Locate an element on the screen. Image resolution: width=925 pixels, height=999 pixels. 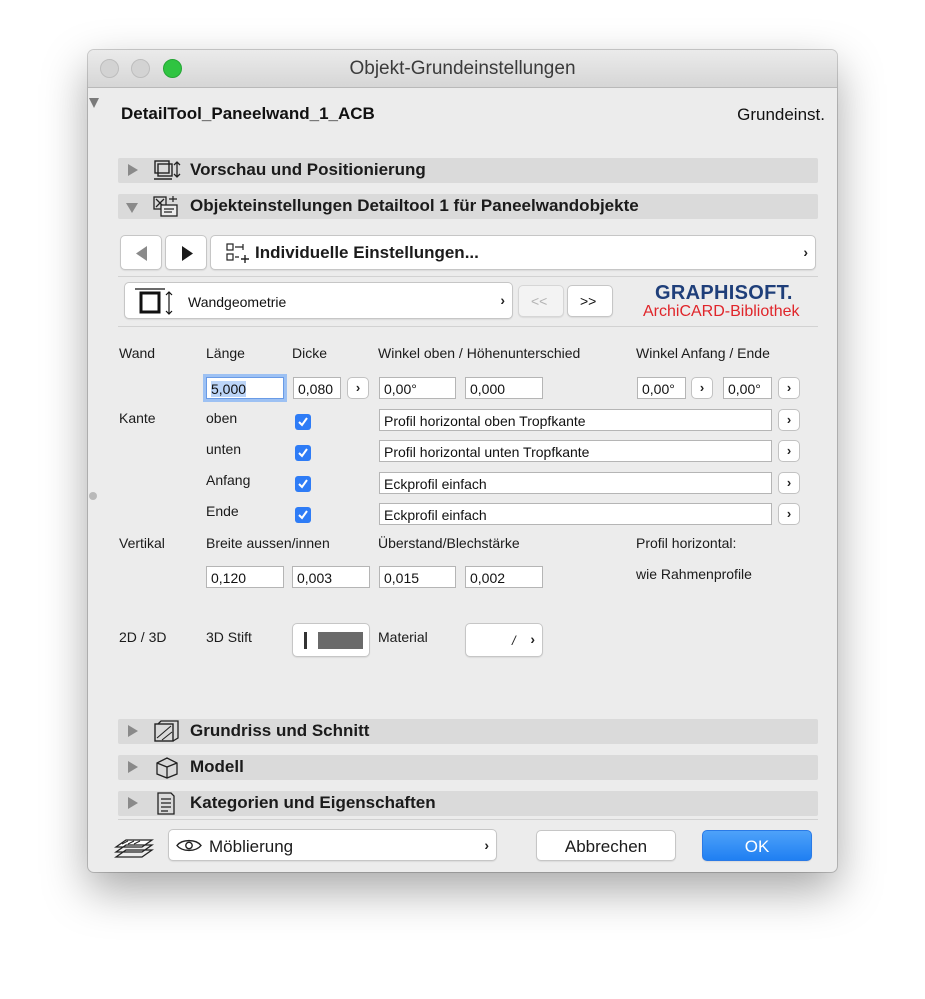
eye-icon is located at coordinates (189, 845).